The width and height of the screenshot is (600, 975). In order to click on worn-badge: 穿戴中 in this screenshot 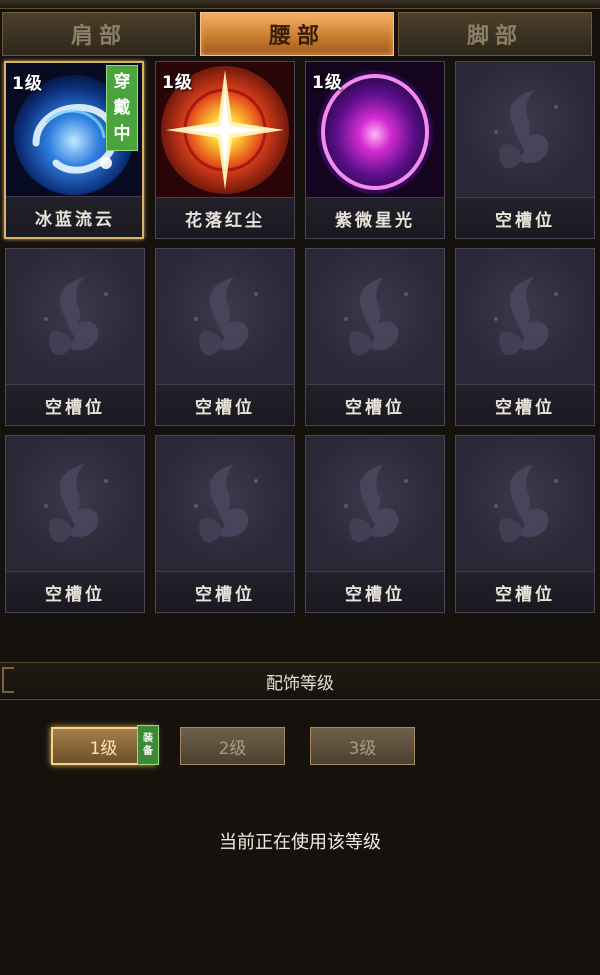, I will do `click(122, 108)`.